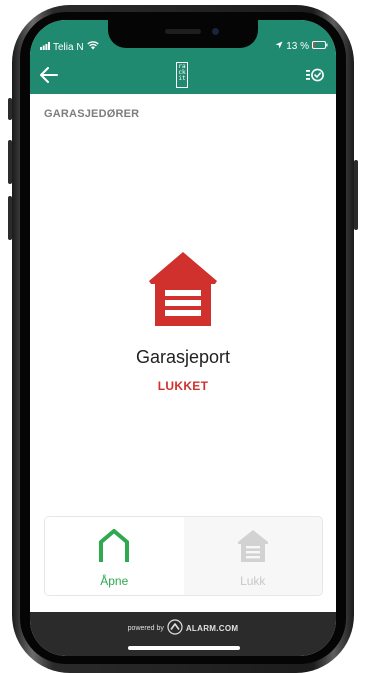  Describe the element at coordinates (175, 628) in the screenshot. I see `alarm-com-logo-icon` at that location.